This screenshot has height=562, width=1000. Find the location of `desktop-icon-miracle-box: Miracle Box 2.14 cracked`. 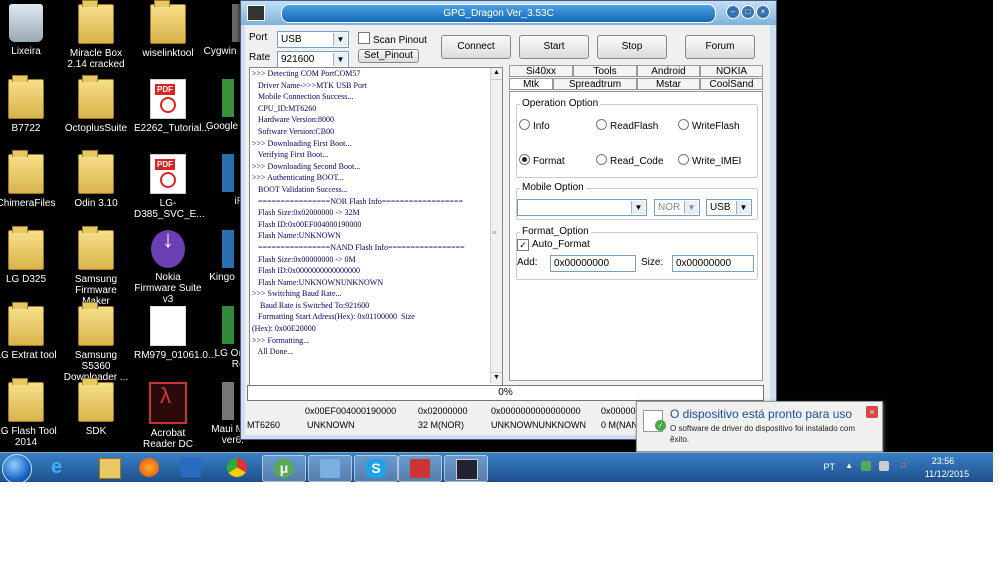

desktop-icon-miracle-box: Miracle Box 2.14 cracked is located at coordinates (96, 35).